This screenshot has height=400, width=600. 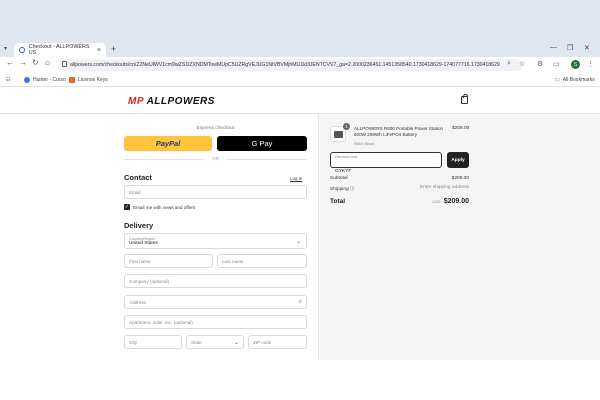 I want to click on country-value: United States, so click(x=143, y=243).